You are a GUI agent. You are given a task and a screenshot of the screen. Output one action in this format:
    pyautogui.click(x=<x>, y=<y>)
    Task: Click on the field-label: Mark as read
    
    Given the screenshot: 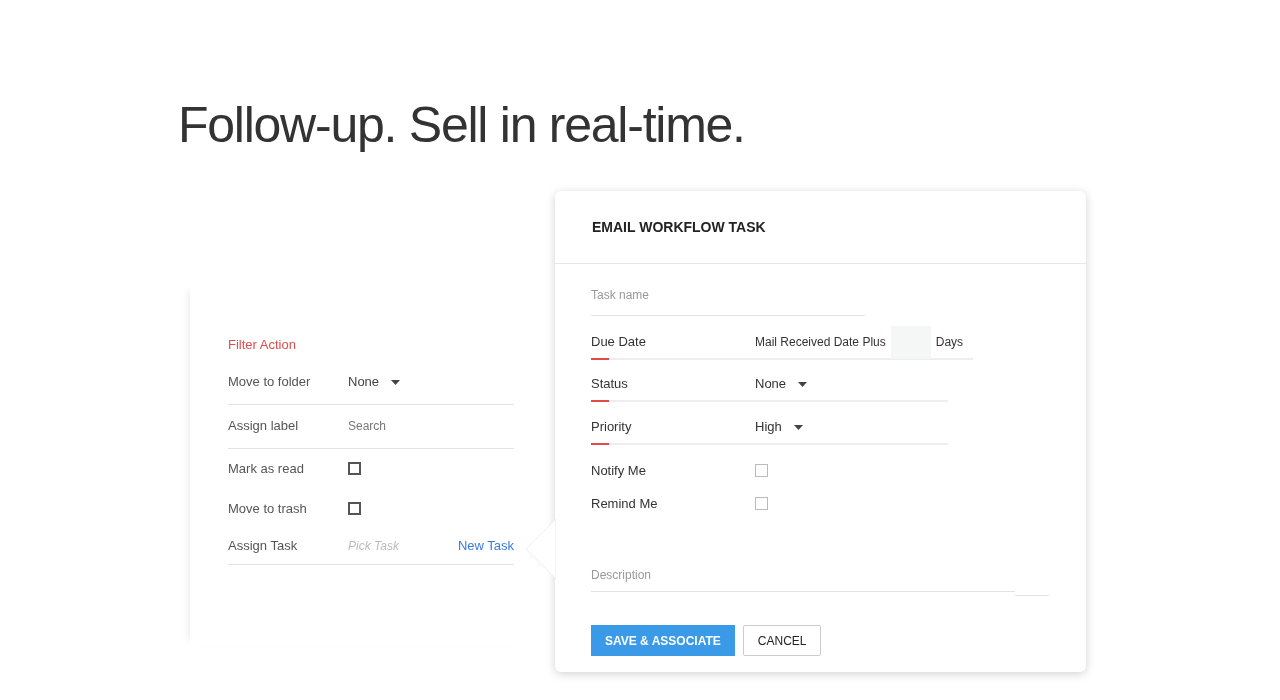 What is the action you would take?
    pyautogui.click(x=266, y=468)
    